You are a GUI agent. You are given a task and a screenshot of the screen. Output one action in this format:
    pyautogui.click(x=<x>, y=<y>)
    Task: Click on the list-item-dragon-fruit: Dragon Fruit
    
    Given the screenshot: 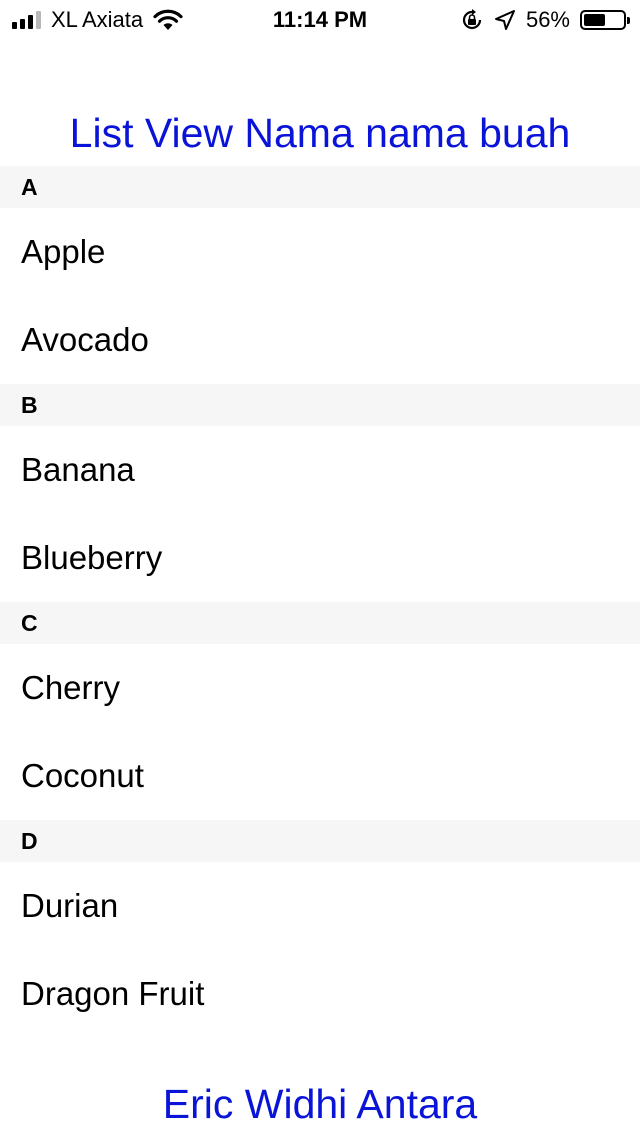 What is the action you would take?
    pyautogui.click(x=320, y=994)
    